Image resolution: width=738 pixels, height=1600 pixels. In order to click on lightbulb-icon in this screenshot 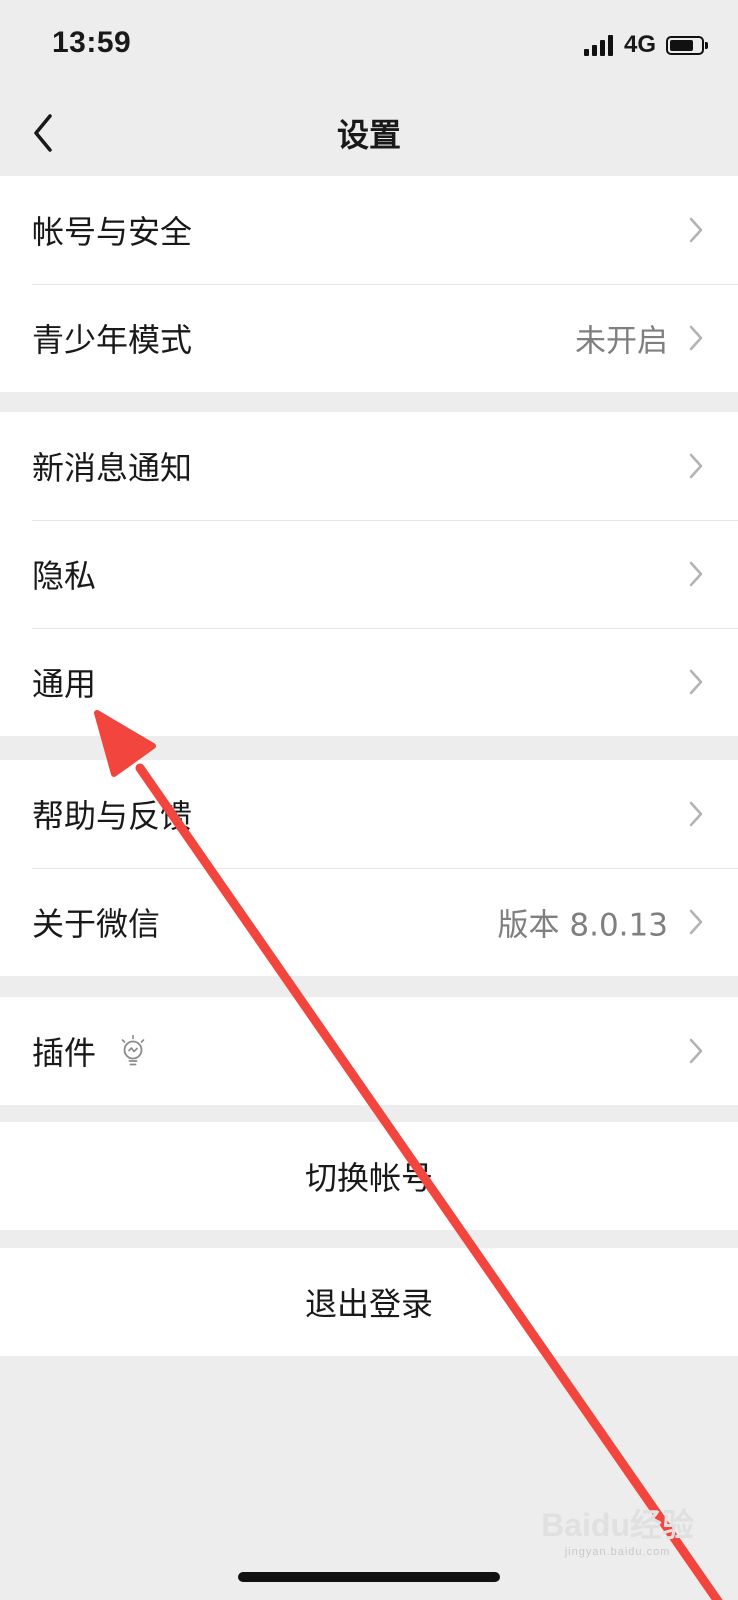, I will do `click(133, 1050)`.